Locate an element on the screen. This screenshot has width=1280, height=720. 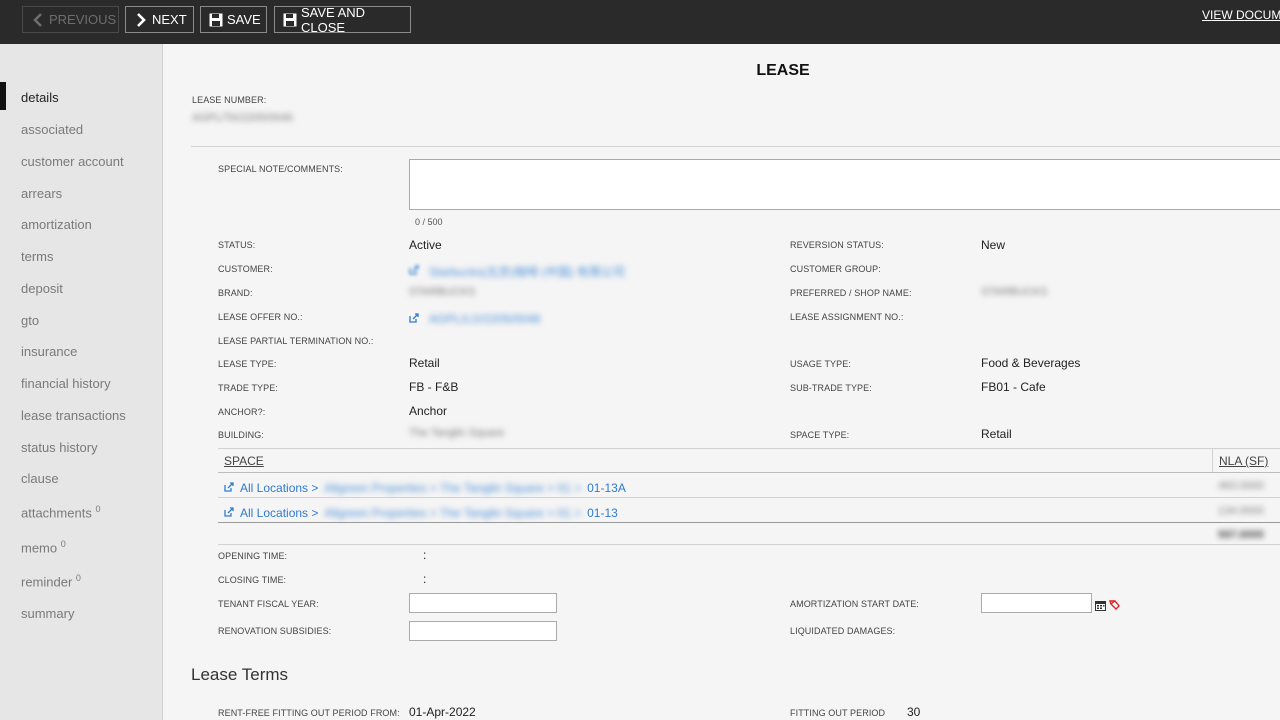
special-note-label: SPECIAL NOTE/COMMENTS: is located at coordinates (280, 169).